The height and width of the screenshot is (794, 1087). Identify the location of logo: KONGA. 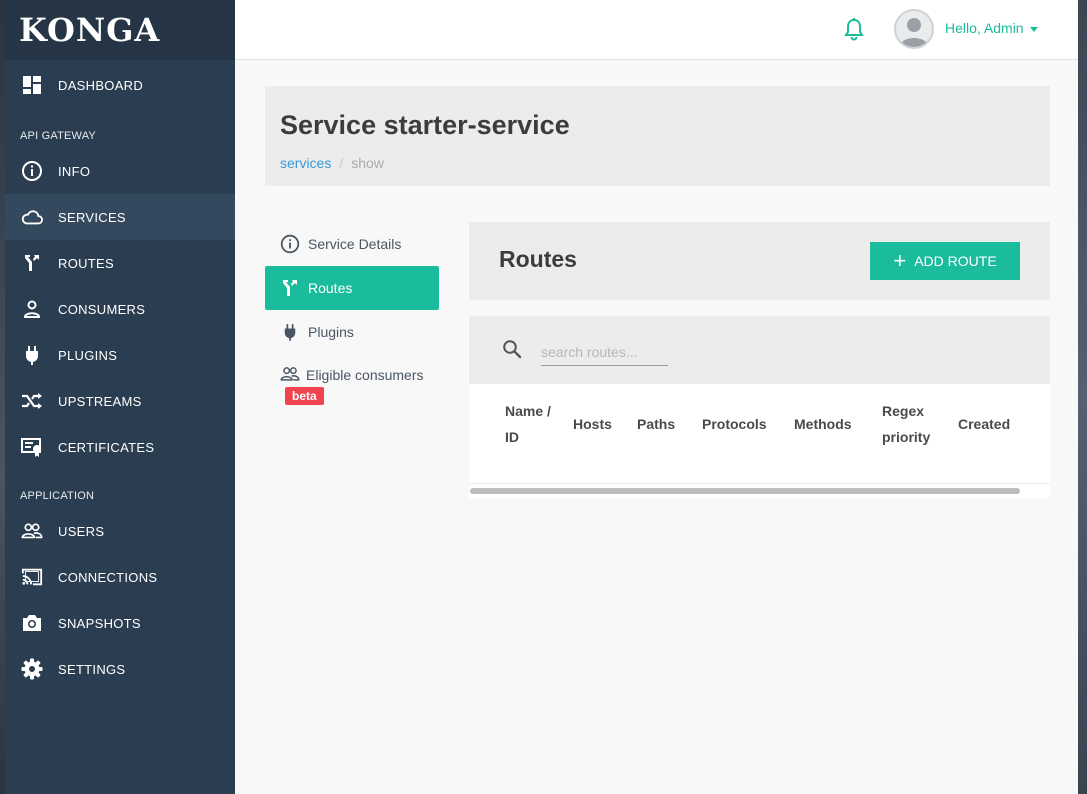
(89, 30).